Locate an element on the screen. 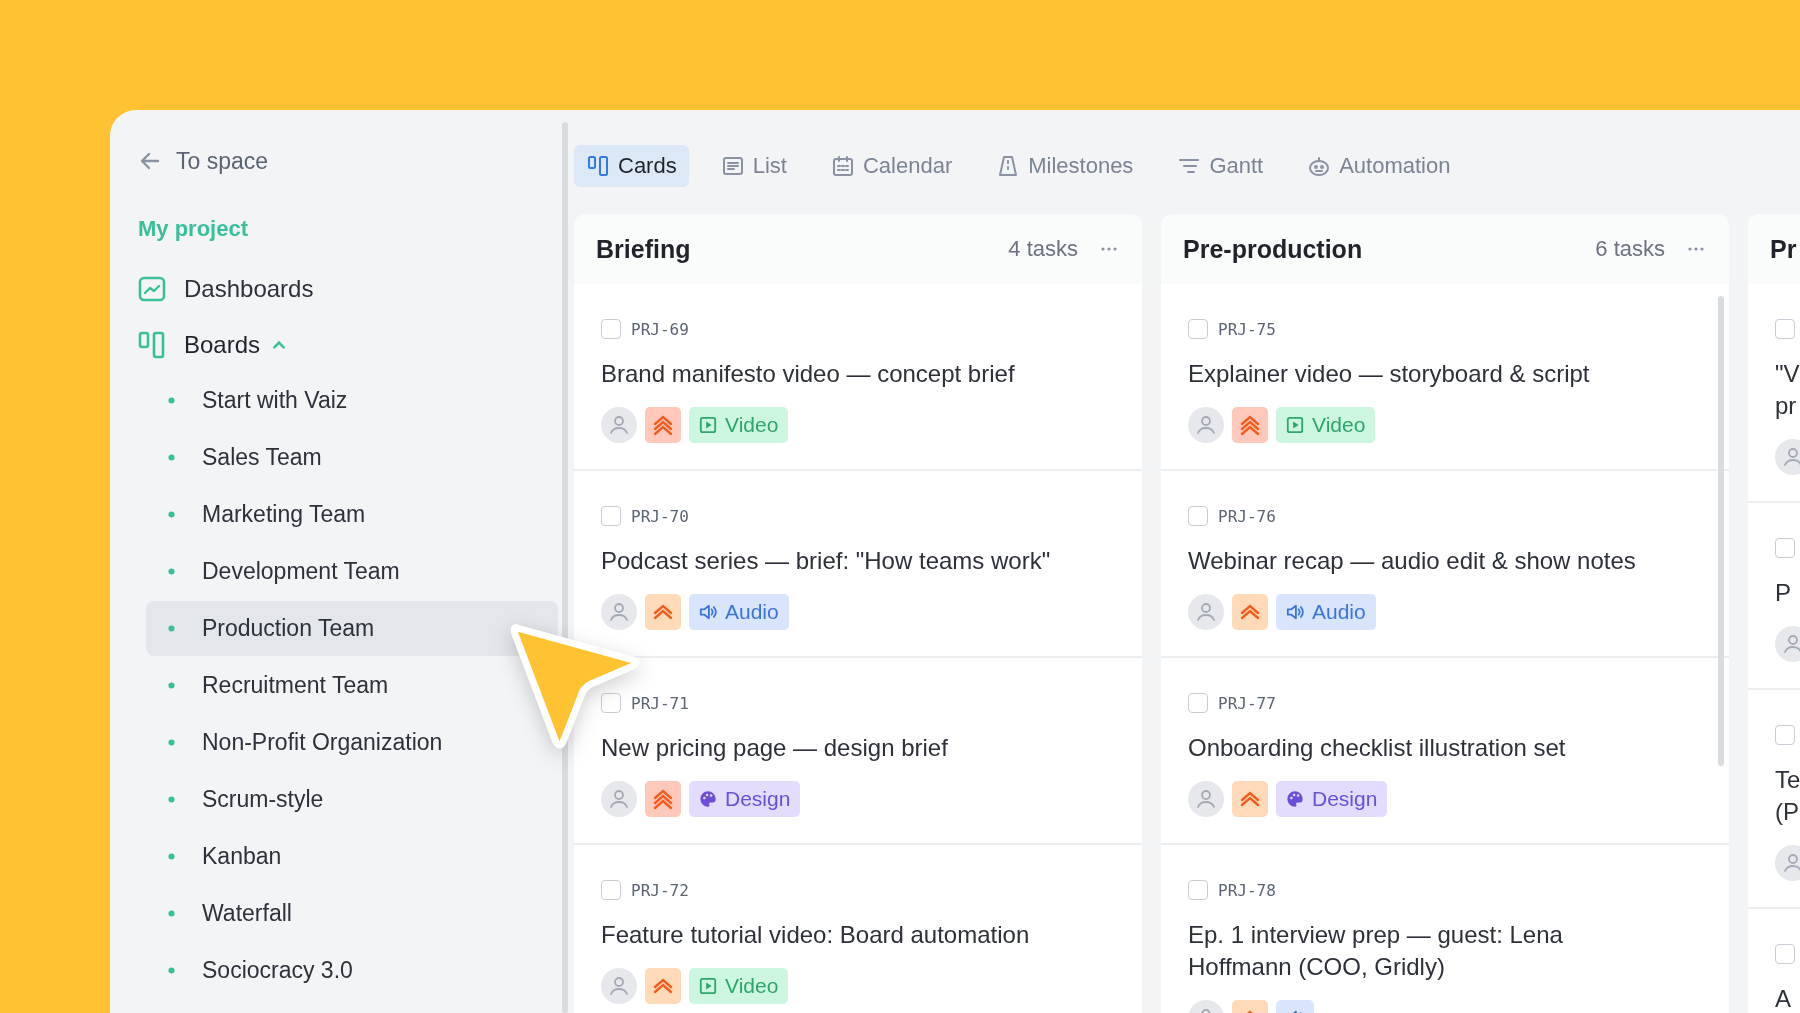 This screenshot has width=1800, height=1013. task-card: PRJ-75 Explainer video — storyboard & script Video is located at coordinates (1445, 377).